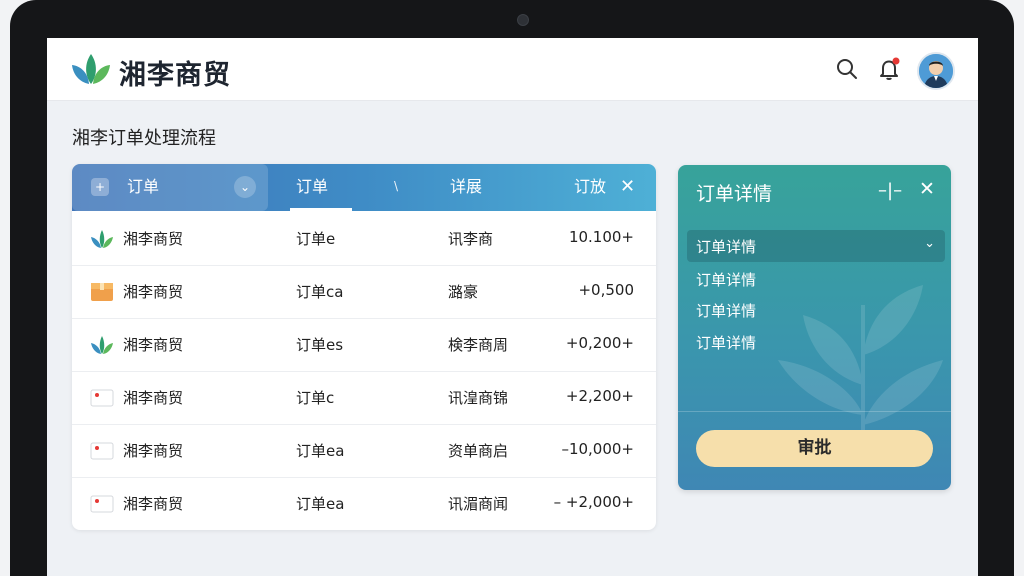 Image resolution: width=1024 pixels, height=576 pixels. I want to click on minimize-icon: –|–, so click(890, 190).